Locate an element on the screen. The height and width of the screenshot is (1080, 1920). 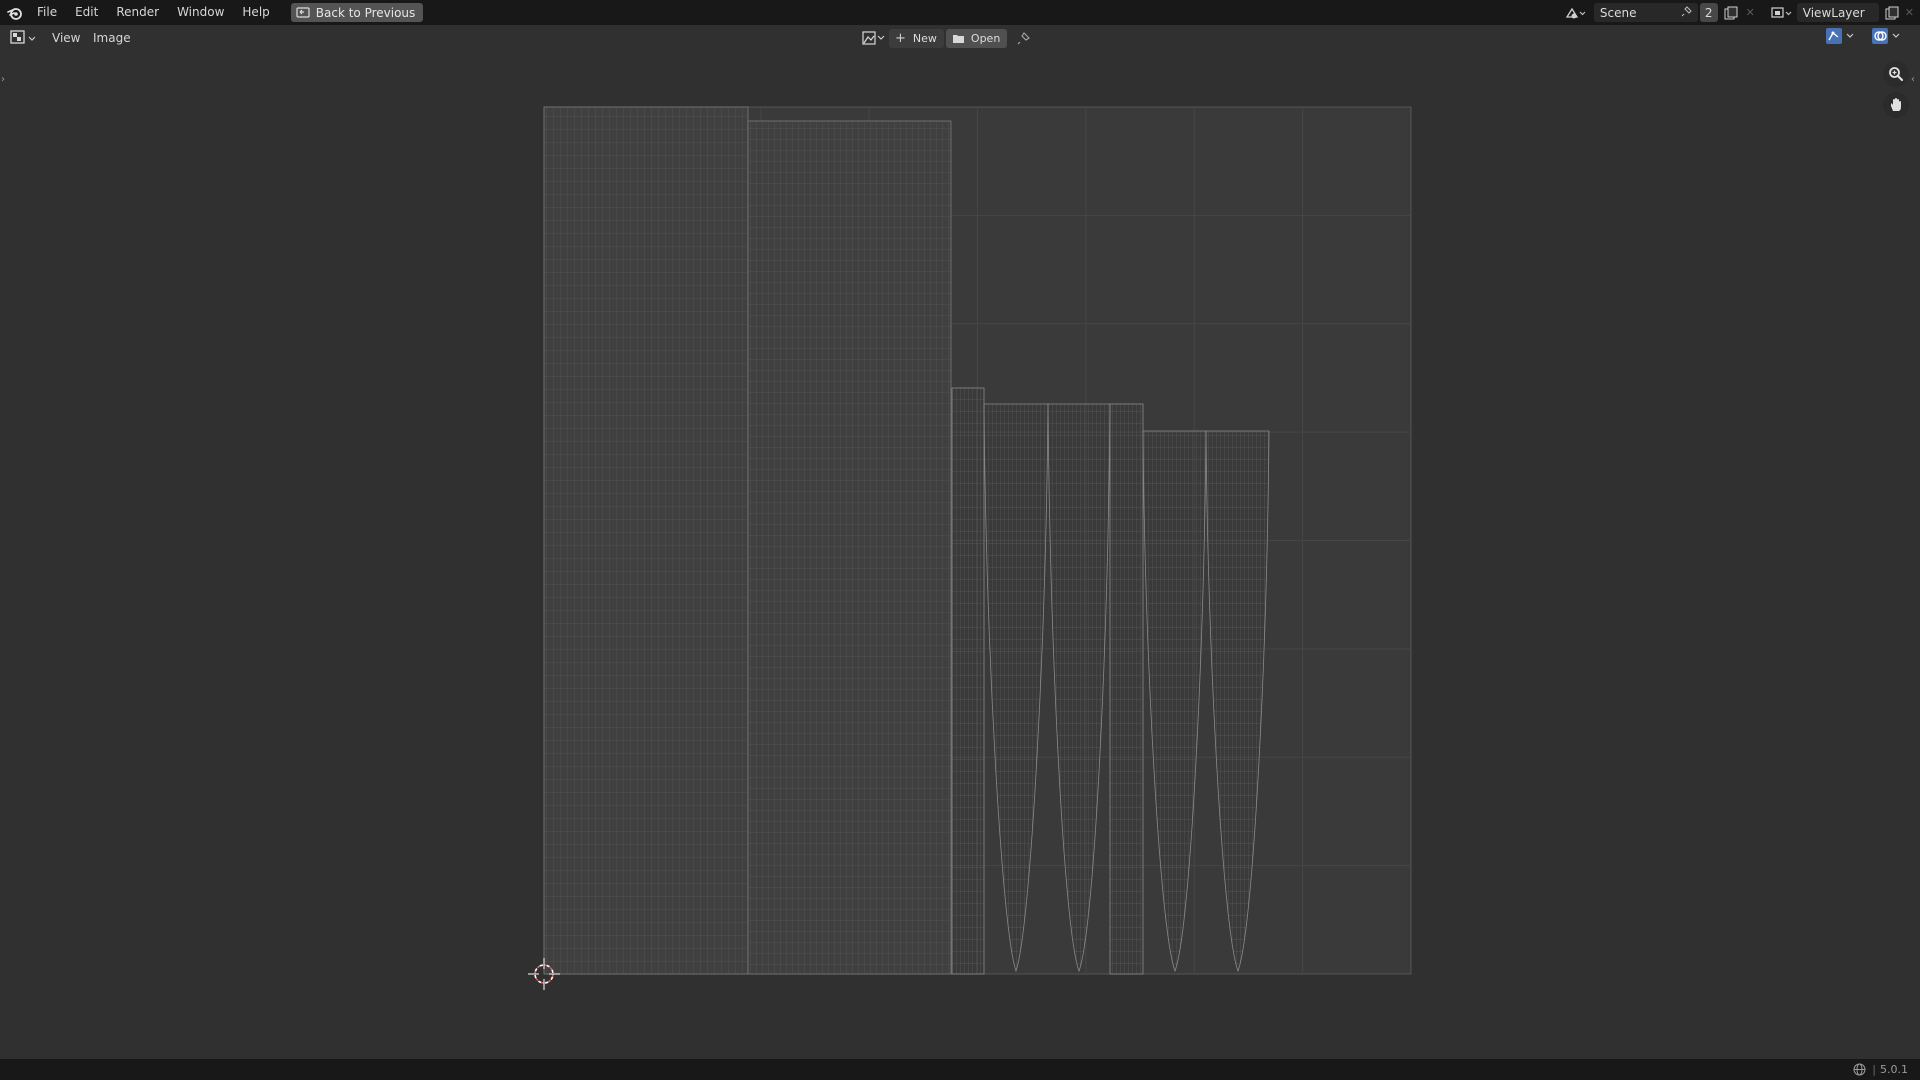
new-view-layer-icon is located at coordinates (1892, 13).